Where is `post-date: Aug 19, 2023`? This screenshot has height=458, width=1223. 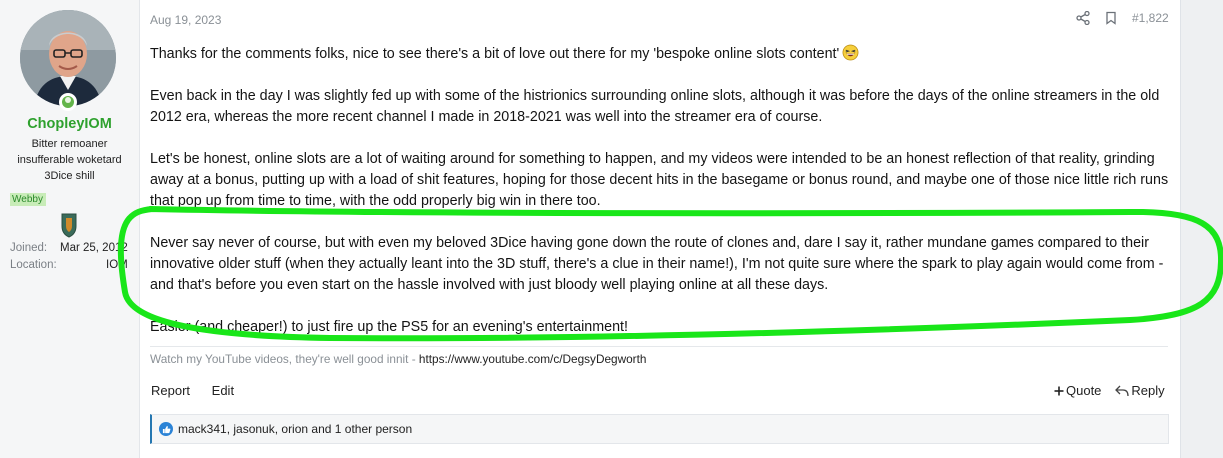 post-date: Aug 19, 2023 is located at coordinates (185, 20).